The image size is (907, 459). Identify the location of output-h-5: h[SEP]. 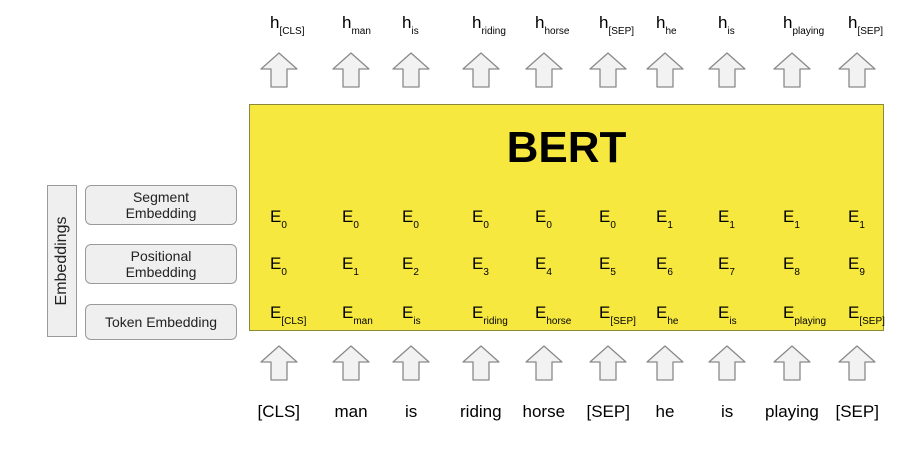
(616, 25).